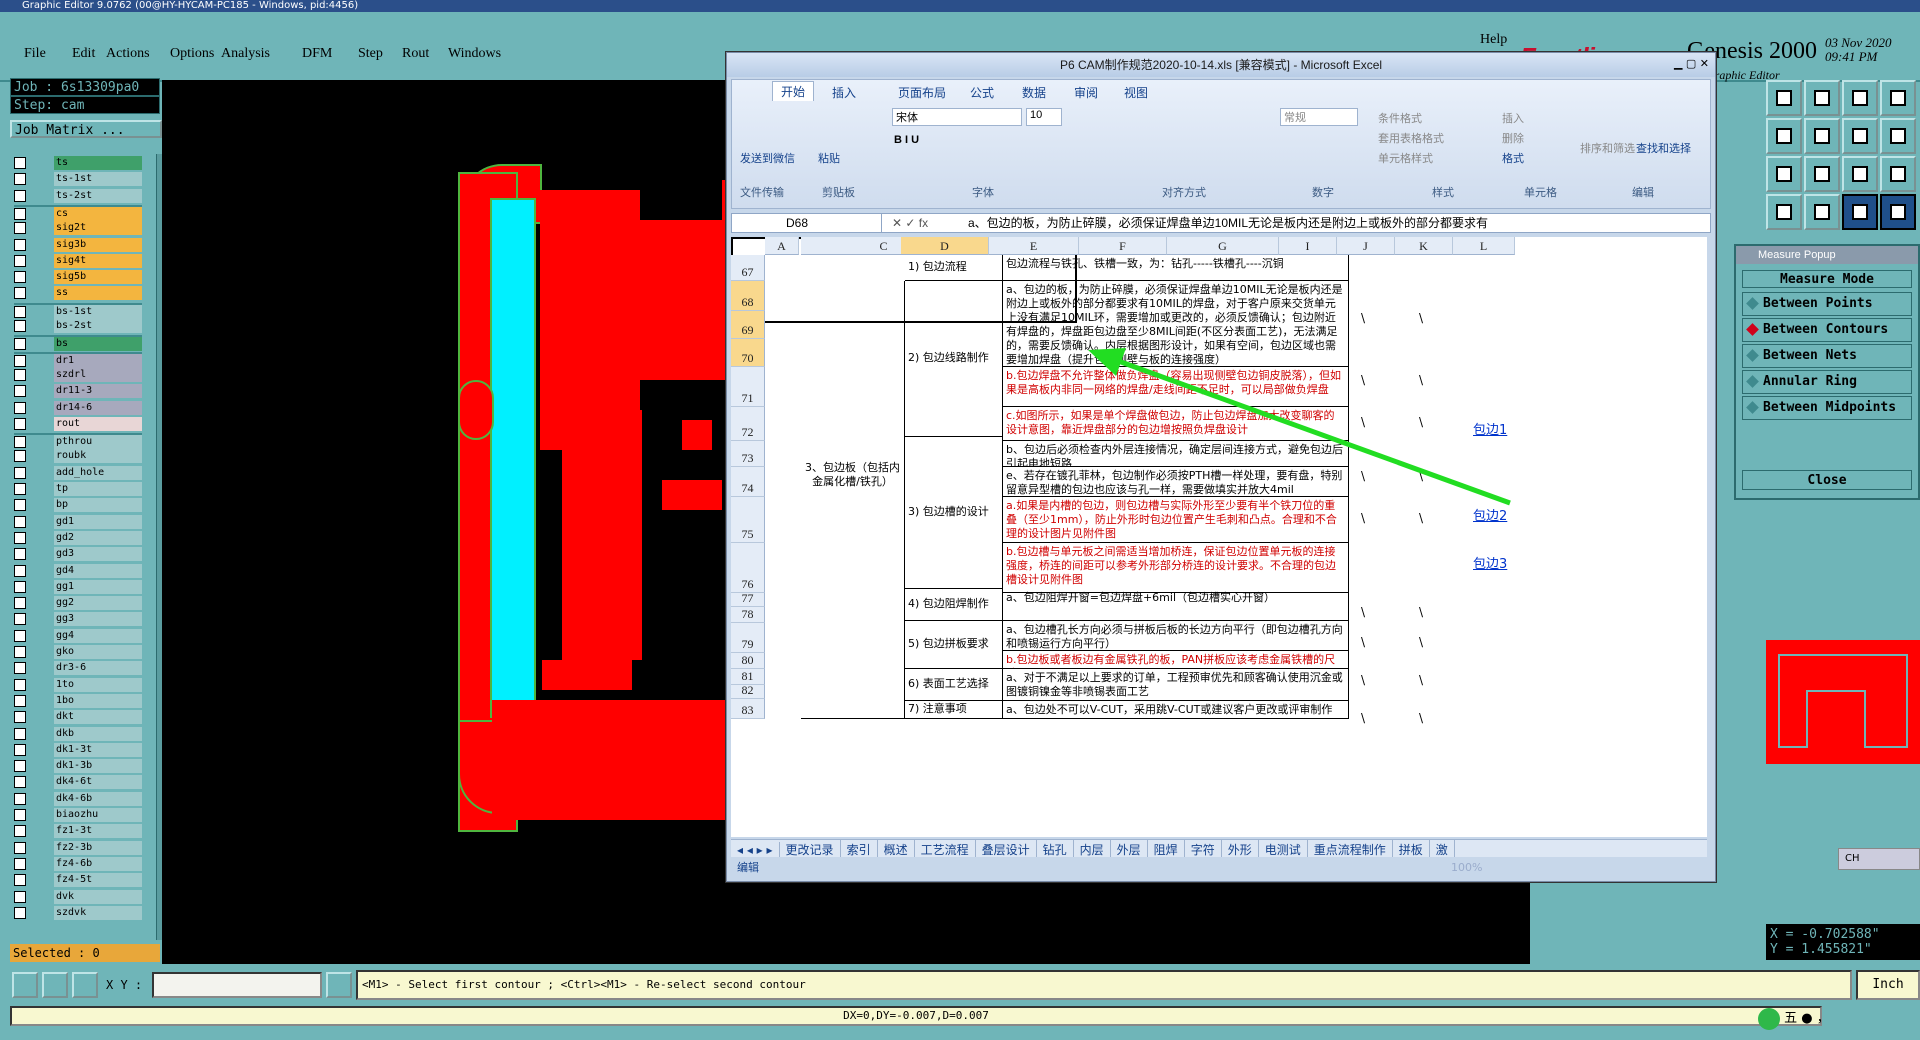 This screenshot has width=1920, height=1040. Describe the element at coordinates (1827, 356) in the screenshot. I see `measure-option: Between Nets` at that location.